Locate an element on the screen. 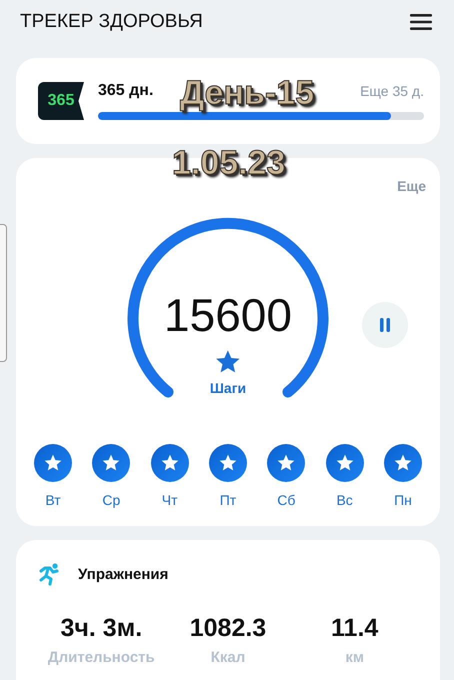 The image size is (454, 680). challenge-card: 365 365 дн. День-15 Еще 35 д. is located at coordinates (228, 101).